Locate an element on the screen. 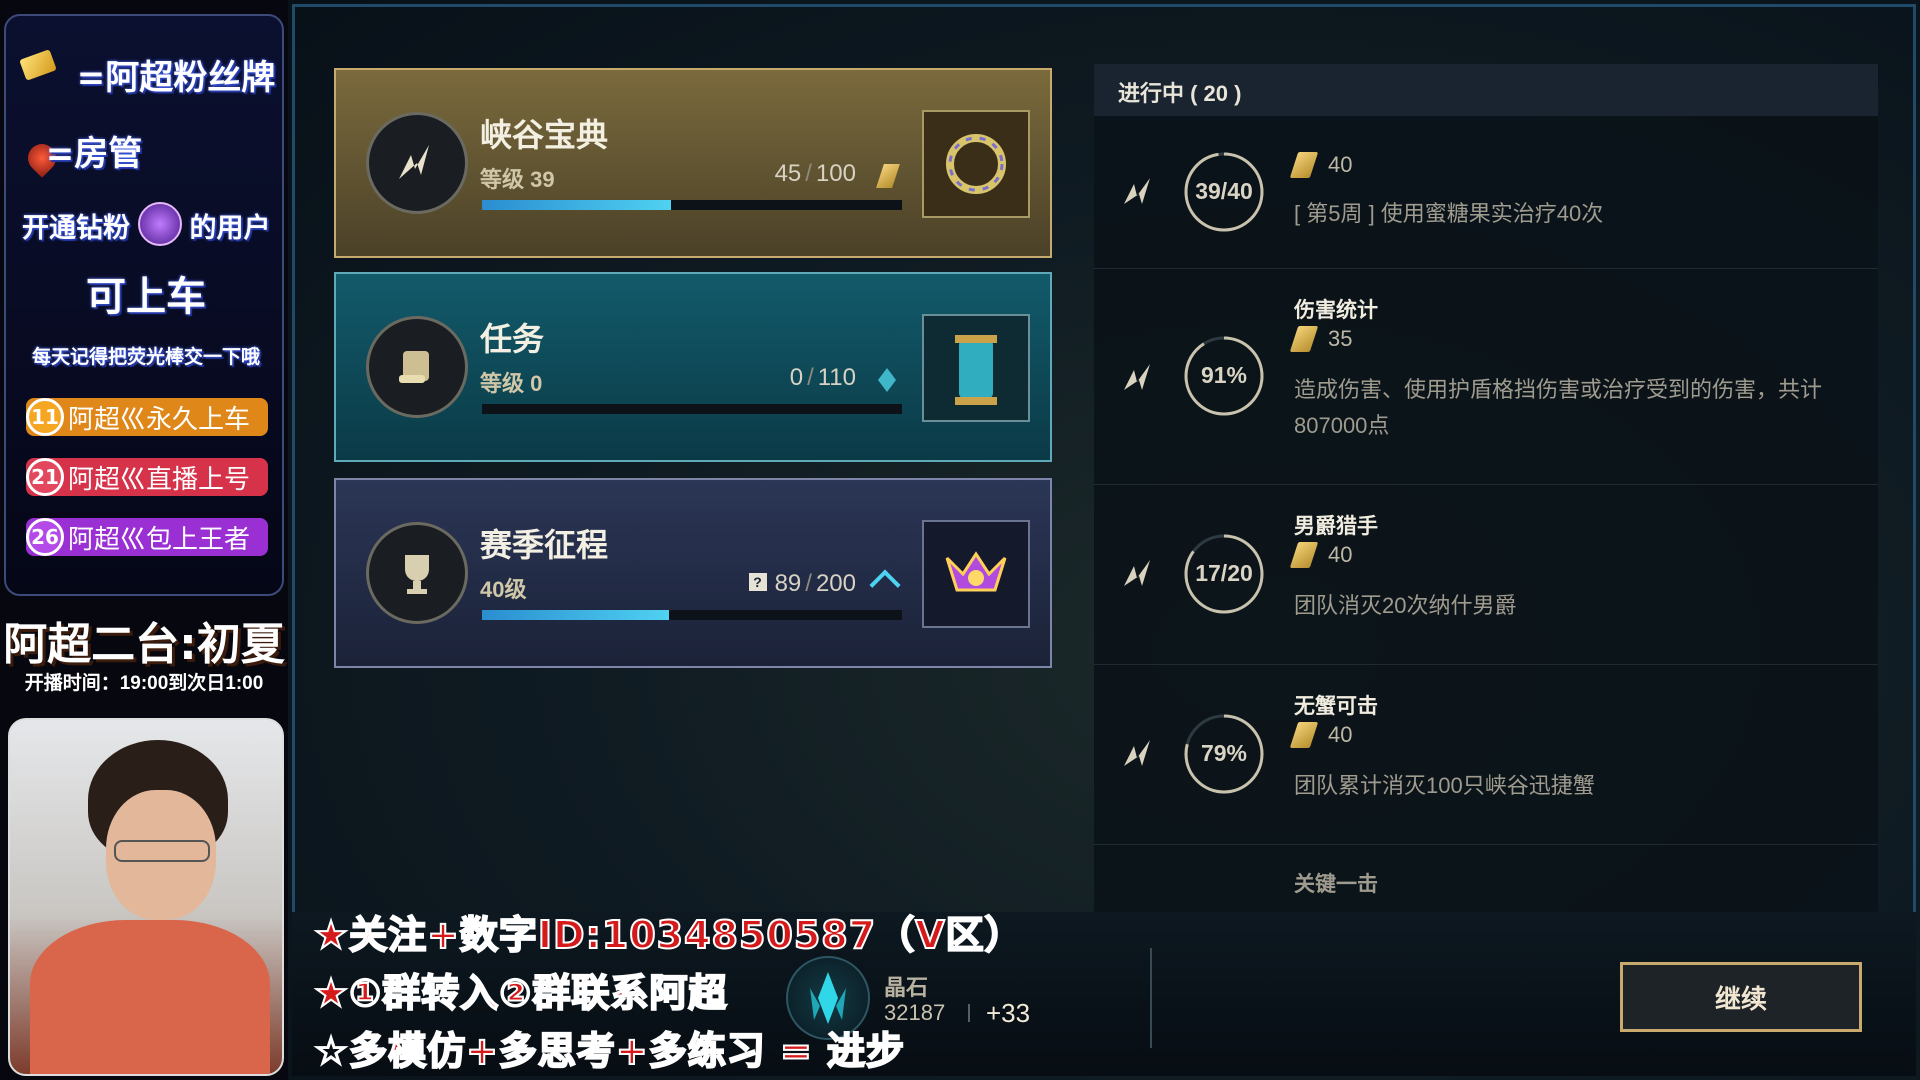 The image size is (1920, 1080). pass-title: 峡谷宝典 is located at coordinates (544, 135).